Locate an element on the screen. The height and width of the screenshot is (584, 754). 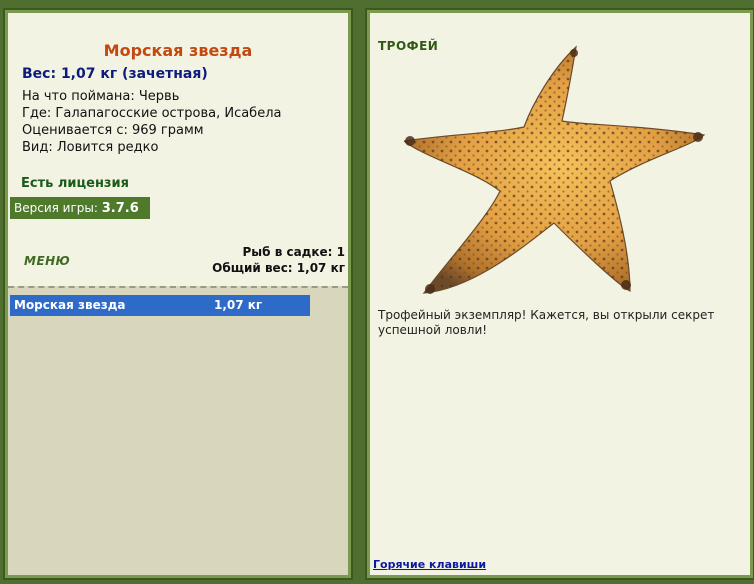
menu-button: МЕНЮ is located at coordinates (47, 261).